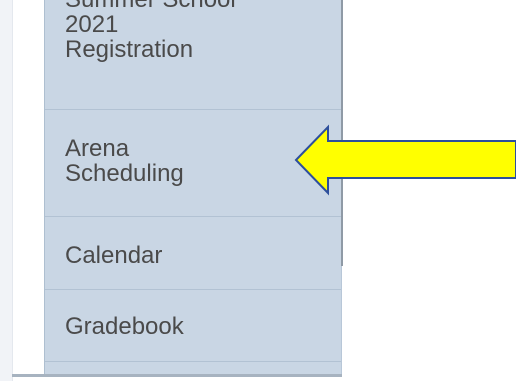 Image resolution: width=516 pixels, height=381 pixels. I want to click on menu-item-label: Calendar, so click(114, 255).